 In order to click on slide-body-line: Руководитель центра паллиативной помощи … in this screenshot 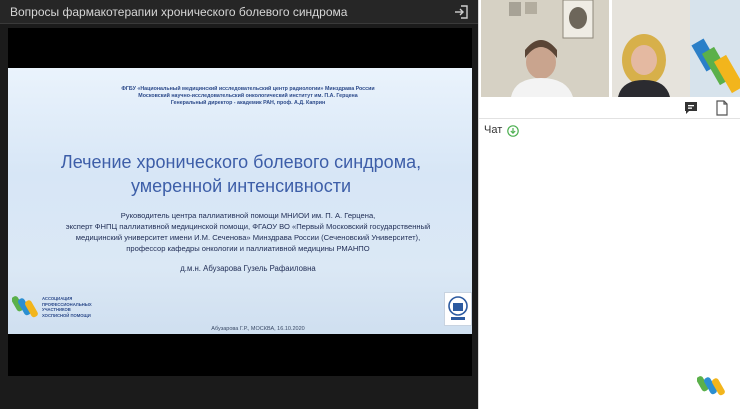, I will do `click(248, 215)`.